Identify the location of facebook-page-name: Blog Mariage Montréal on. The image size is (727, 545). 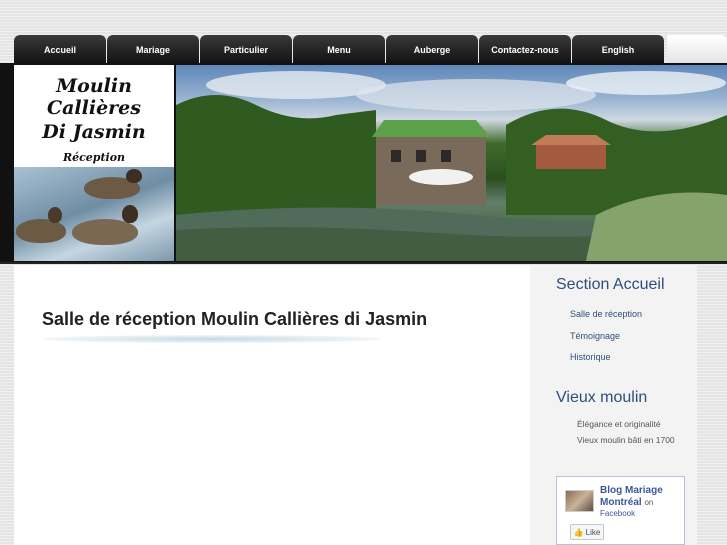
(640, 497).